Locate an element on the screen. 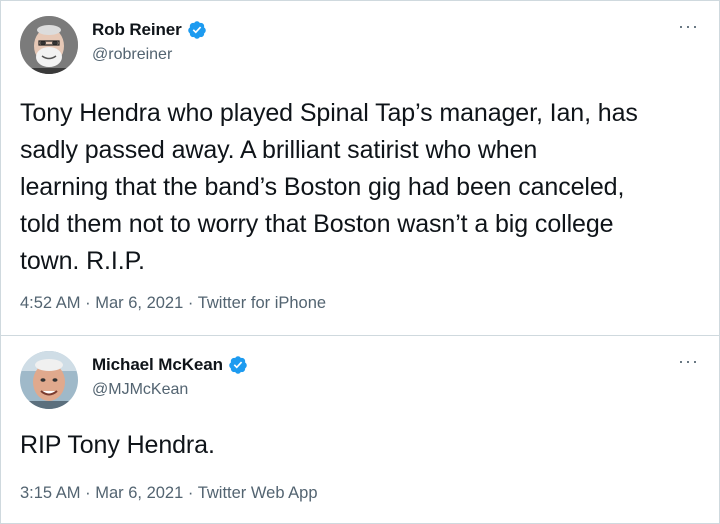 This screenshot has width=720, height=524. tweet-time-link: 4:52 AM is located at coordinates (50, 303).